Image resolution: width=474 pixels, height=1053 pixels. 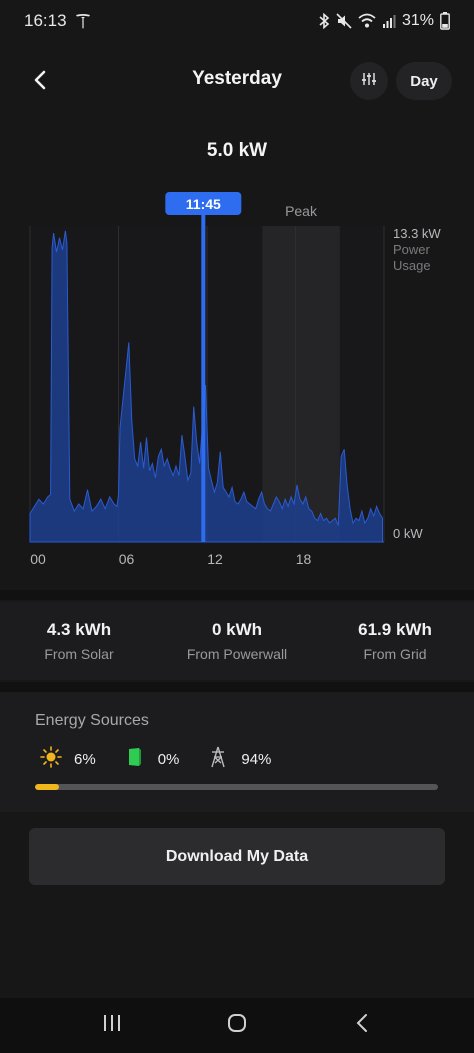 I want to click on source-pct: 94%, so click(x=256, y=759).